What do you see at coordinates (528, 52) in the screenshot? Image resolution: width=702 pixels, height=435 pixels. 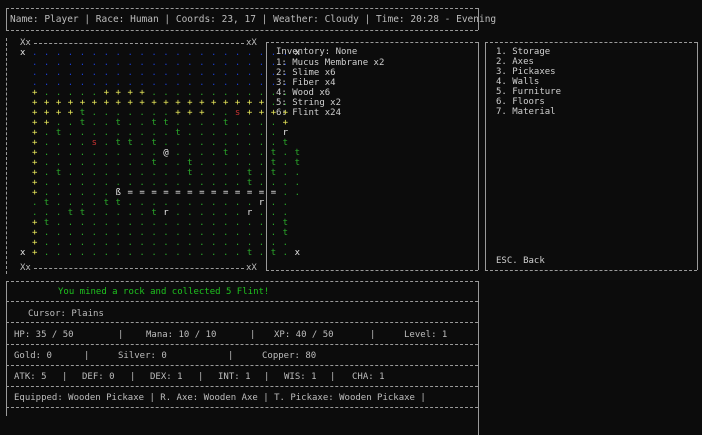 I see `craft-menu-item: 1. Storage` at bounding box center [528, 52].